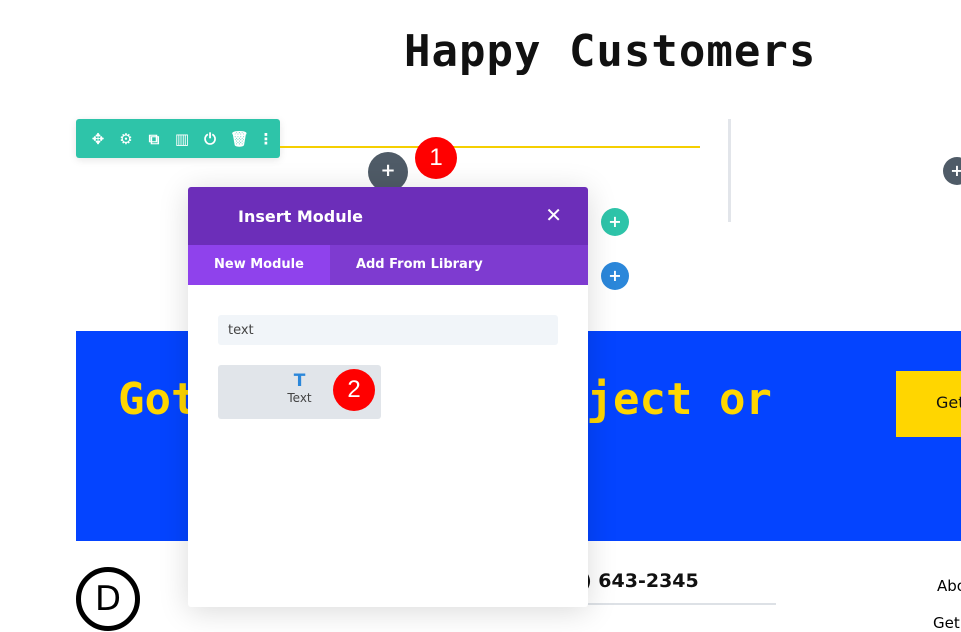 This screenshot has height=632, width=961. Describe the element at coordinates (615, 222) in the screenshot. I see `add-row-icon: +` at that location.